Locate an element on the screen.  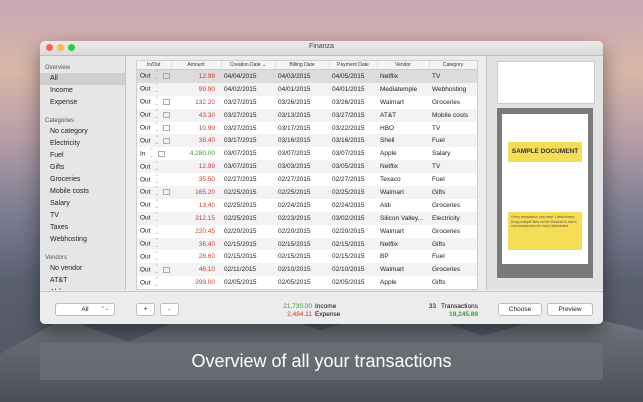
choose-button: Choose is located at coordinates (520, 309).